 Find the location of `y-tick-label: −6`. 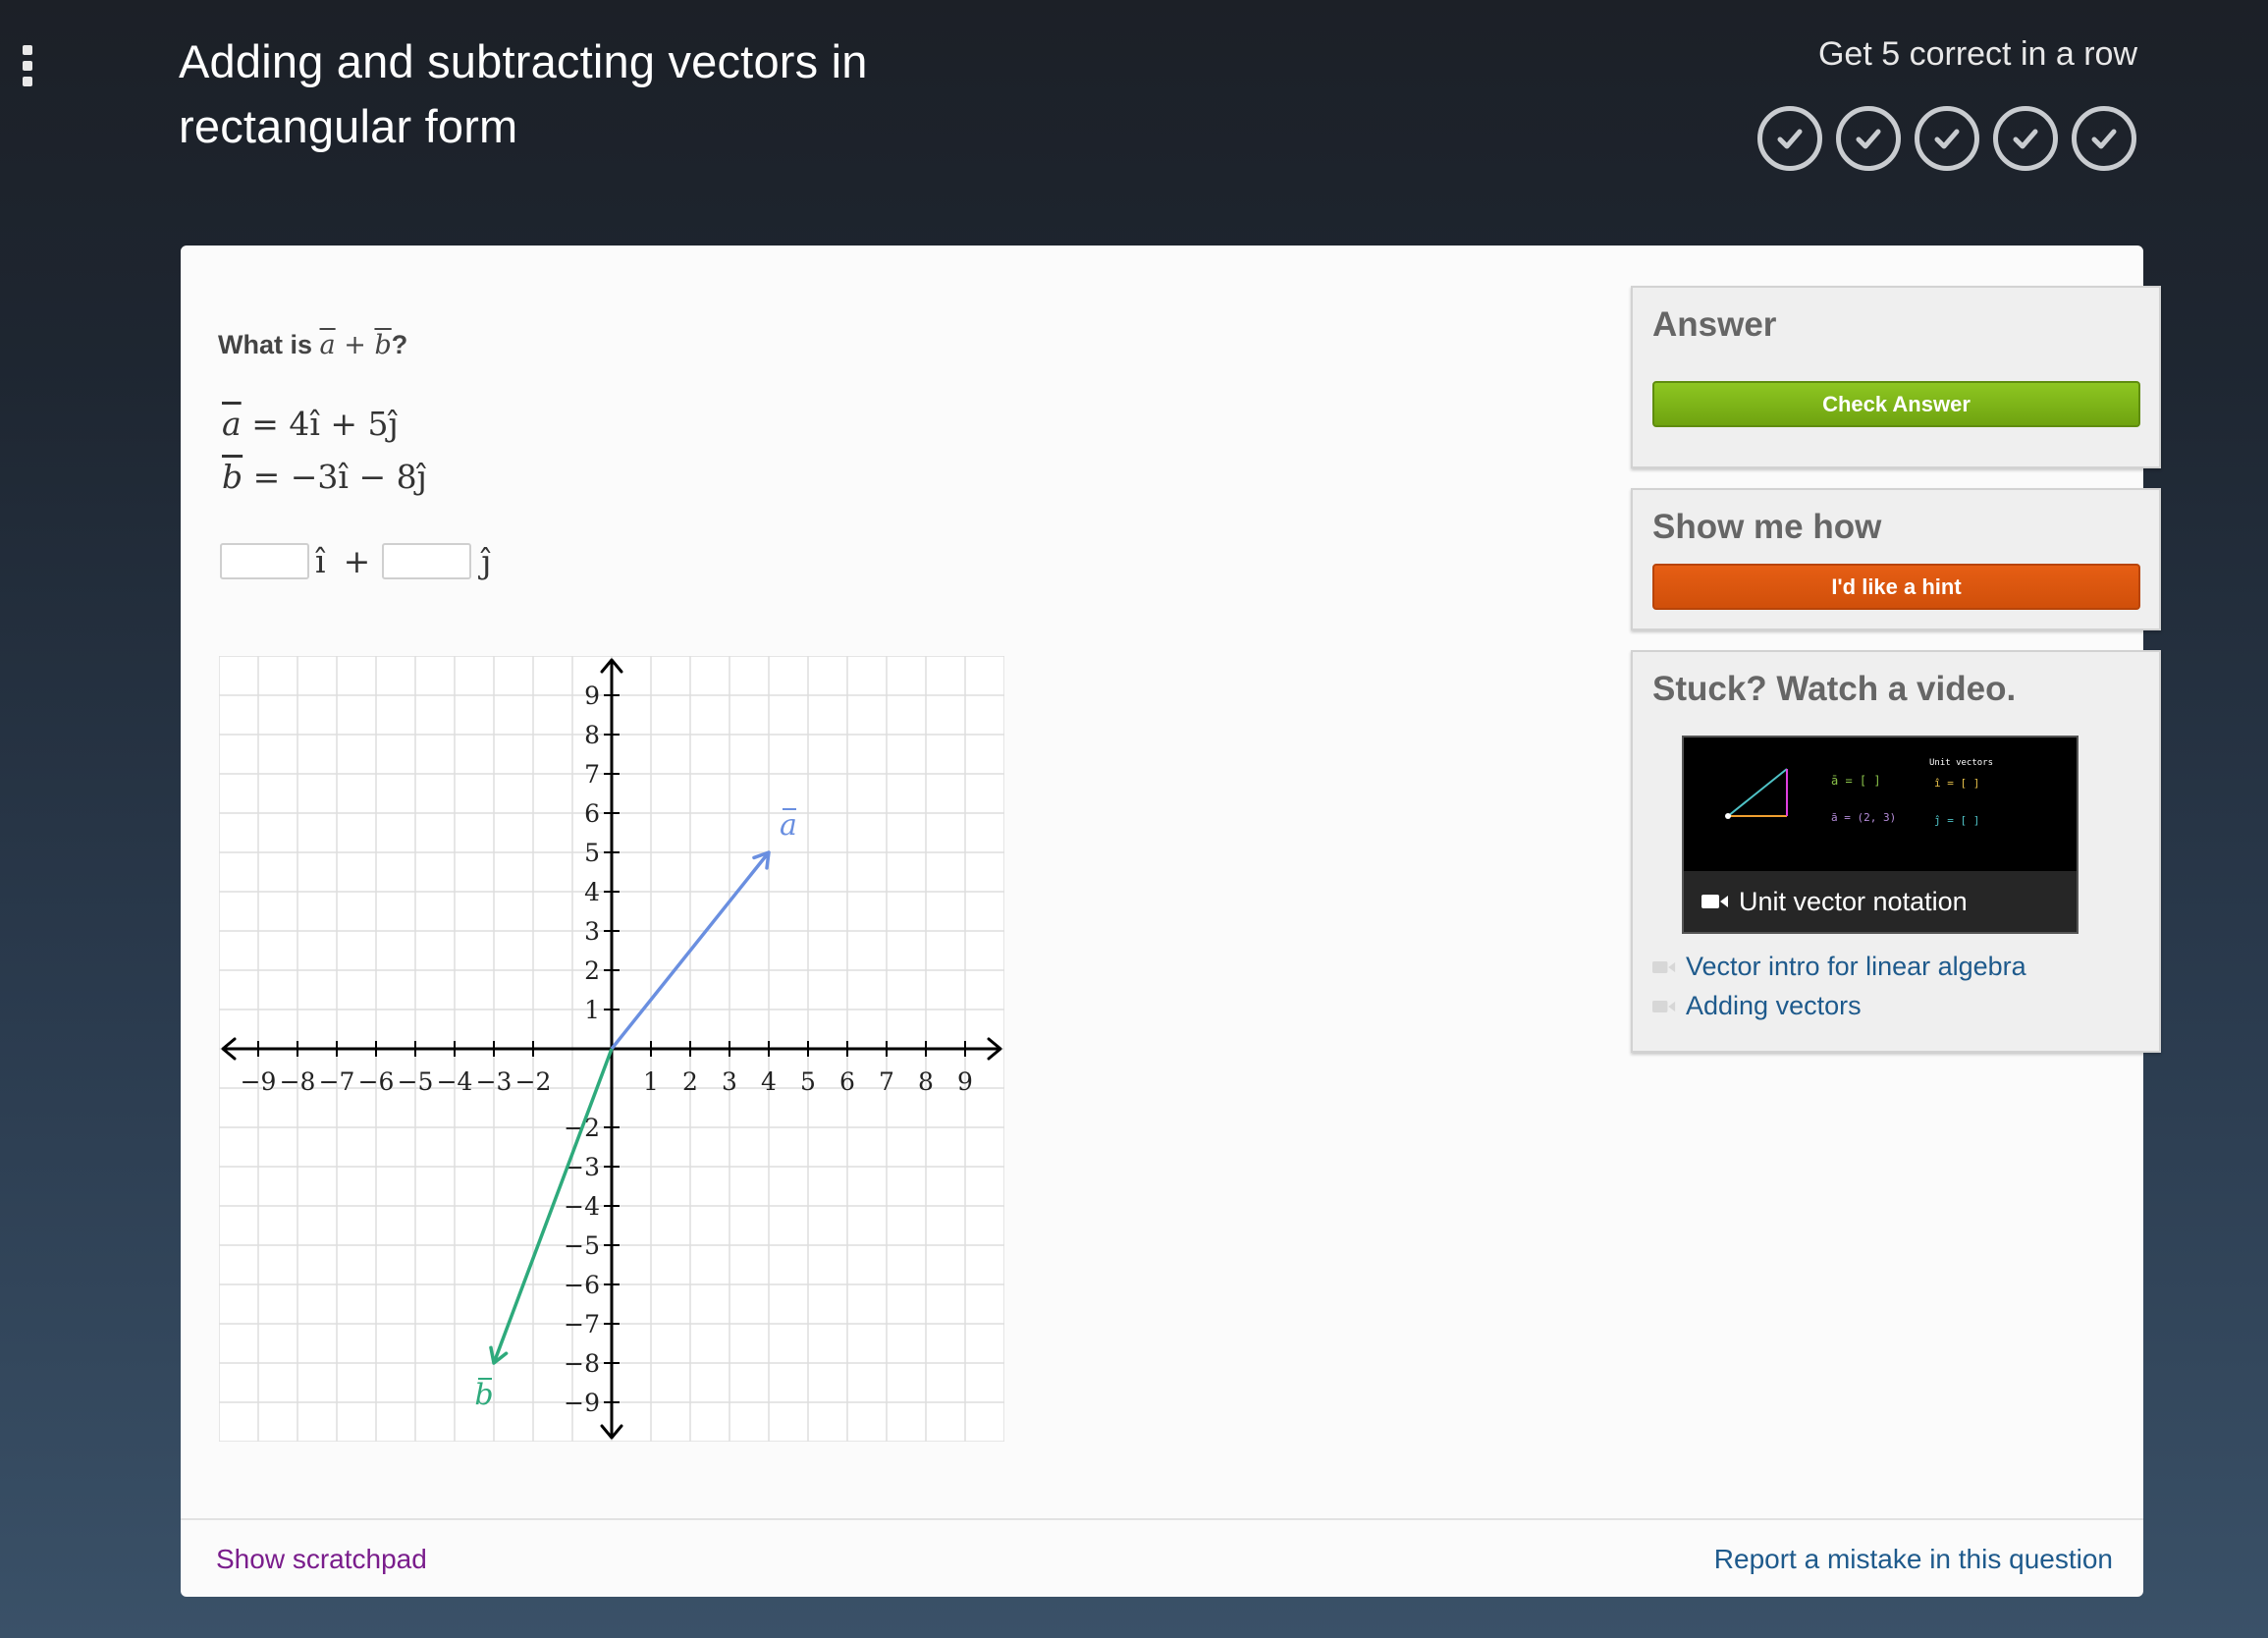

y-tick-label: −6 is located at coordinates (582, 1285).